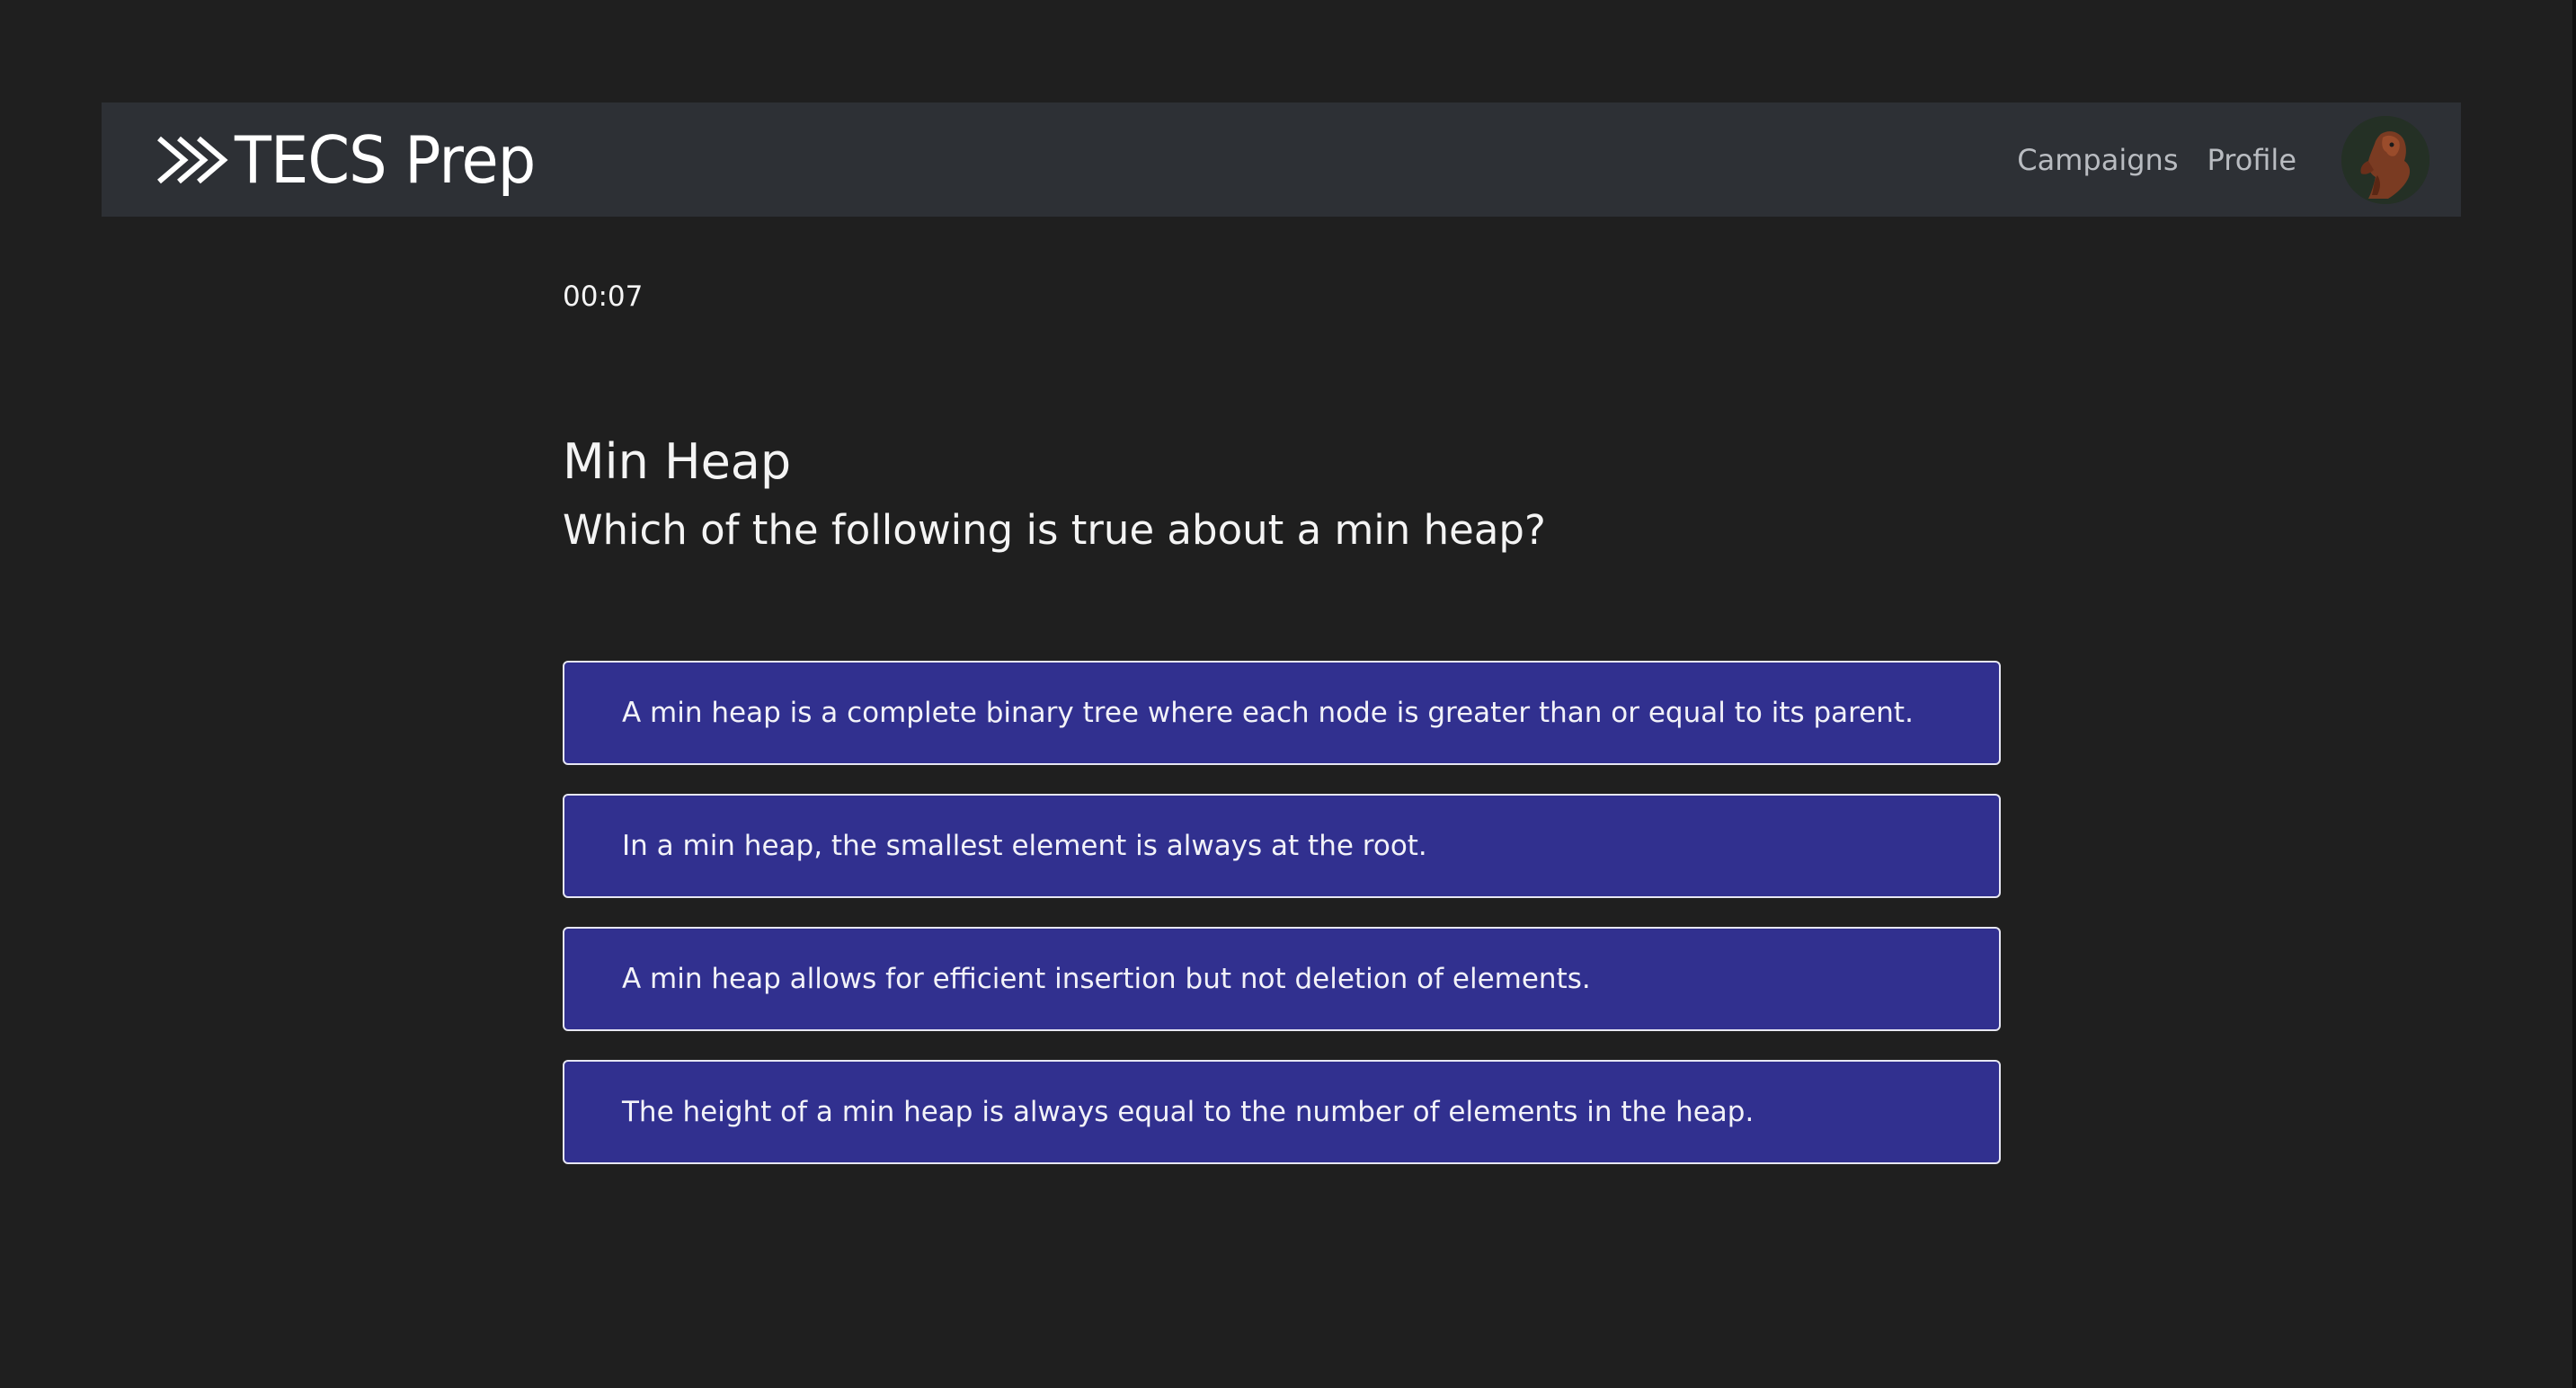 The image size is (2576, 1388). I want to click on window-edge, so click(2574, 694).